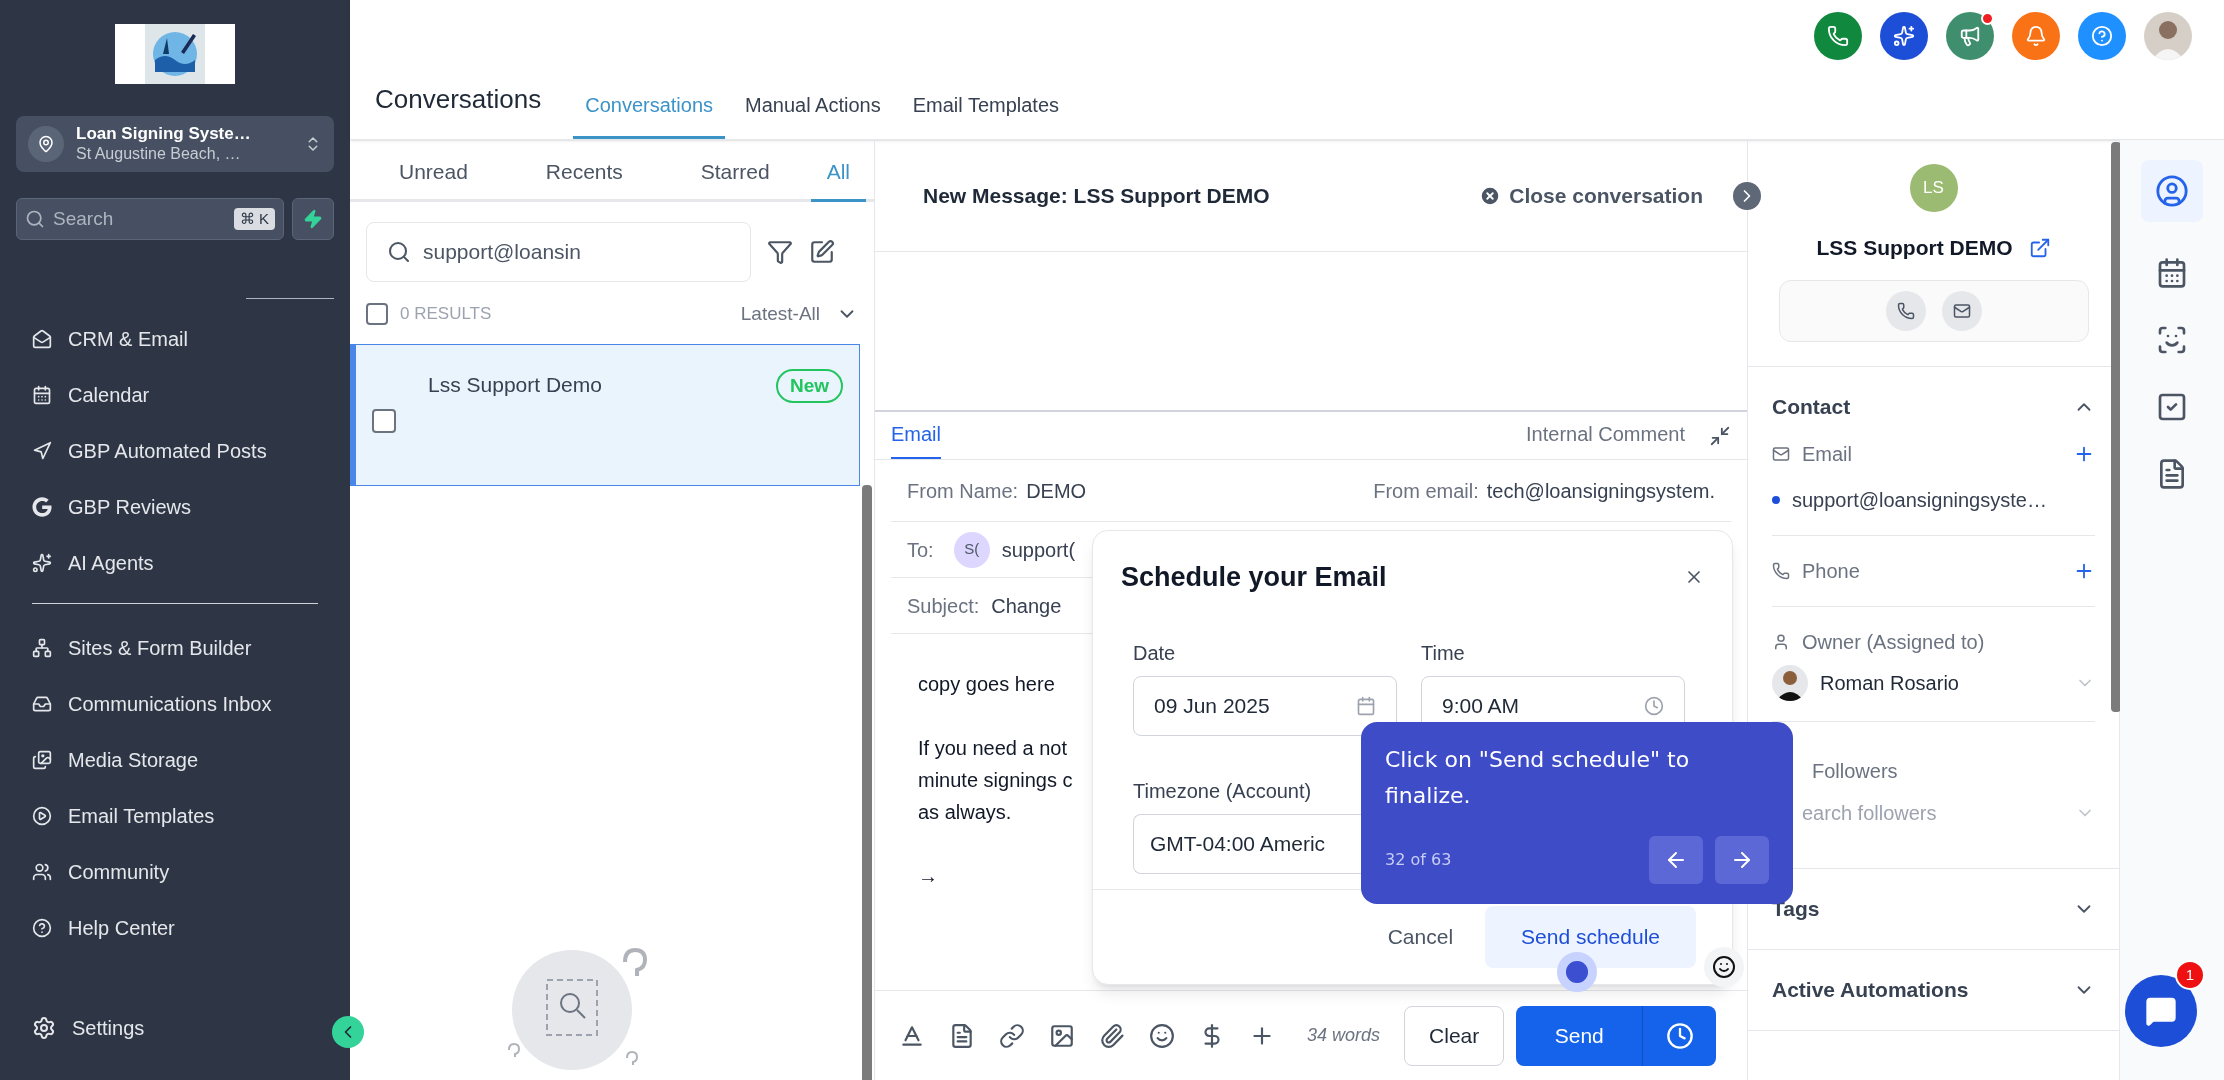 The height and width of the screenshot is (1080, 2224). I want to click on expand-toggle, so click(1747, 195).